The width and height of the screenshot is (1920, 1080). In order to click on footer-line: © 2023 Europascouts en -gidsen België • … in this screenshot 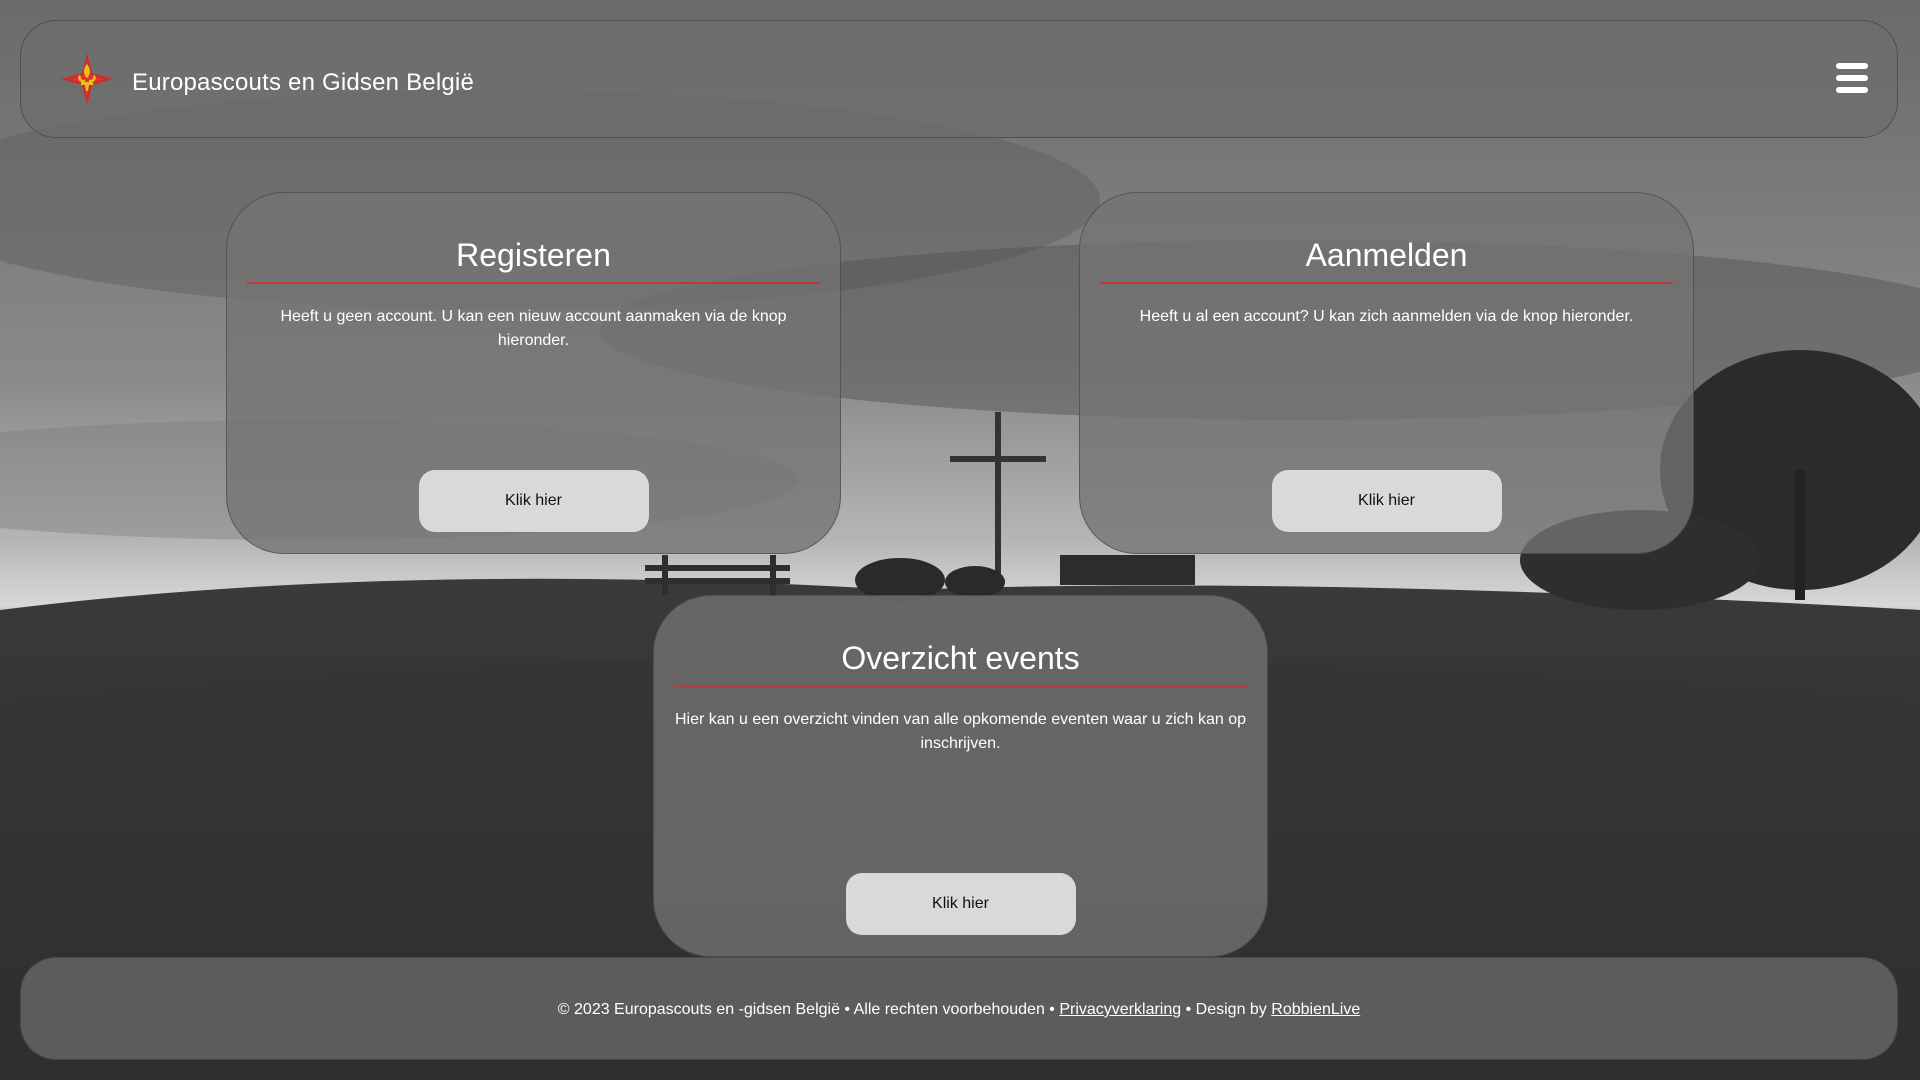, I will do `click(959, 1010)`.